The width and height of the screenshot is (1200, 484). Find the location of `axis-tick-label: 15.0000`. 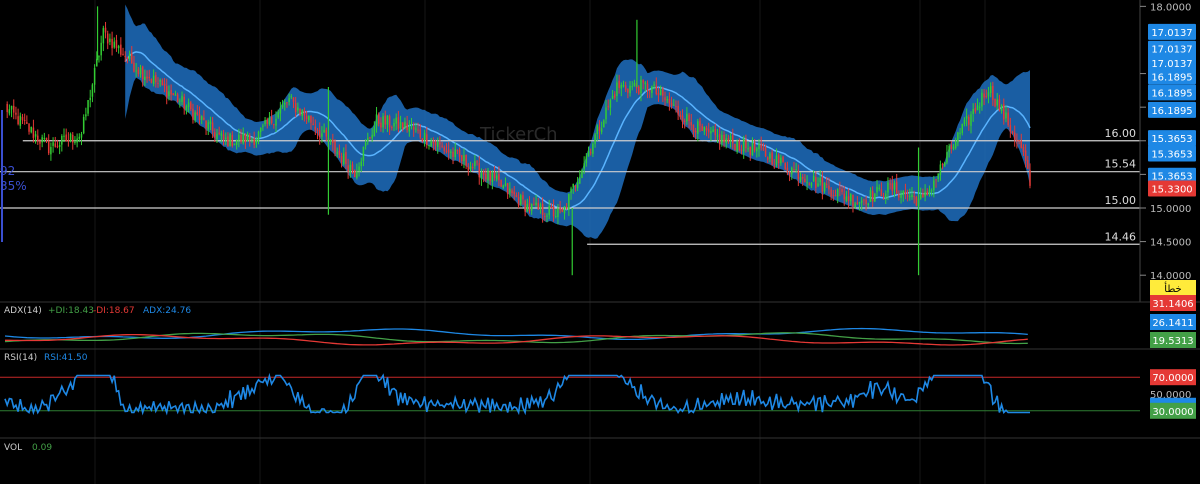

axis-tick-label: 15.0000 is located at coordinates (1170, 209).